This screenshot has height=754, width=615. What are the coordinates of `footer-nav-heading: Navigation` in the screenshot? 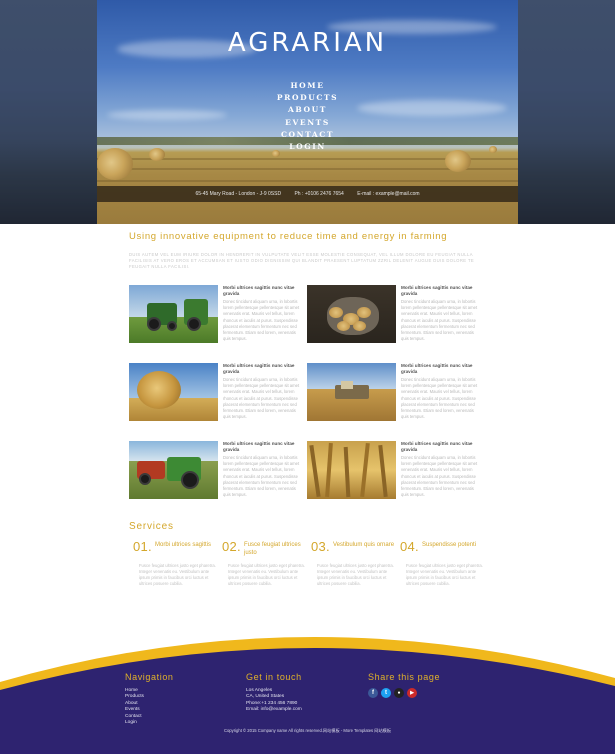 It's located at (149, 677).